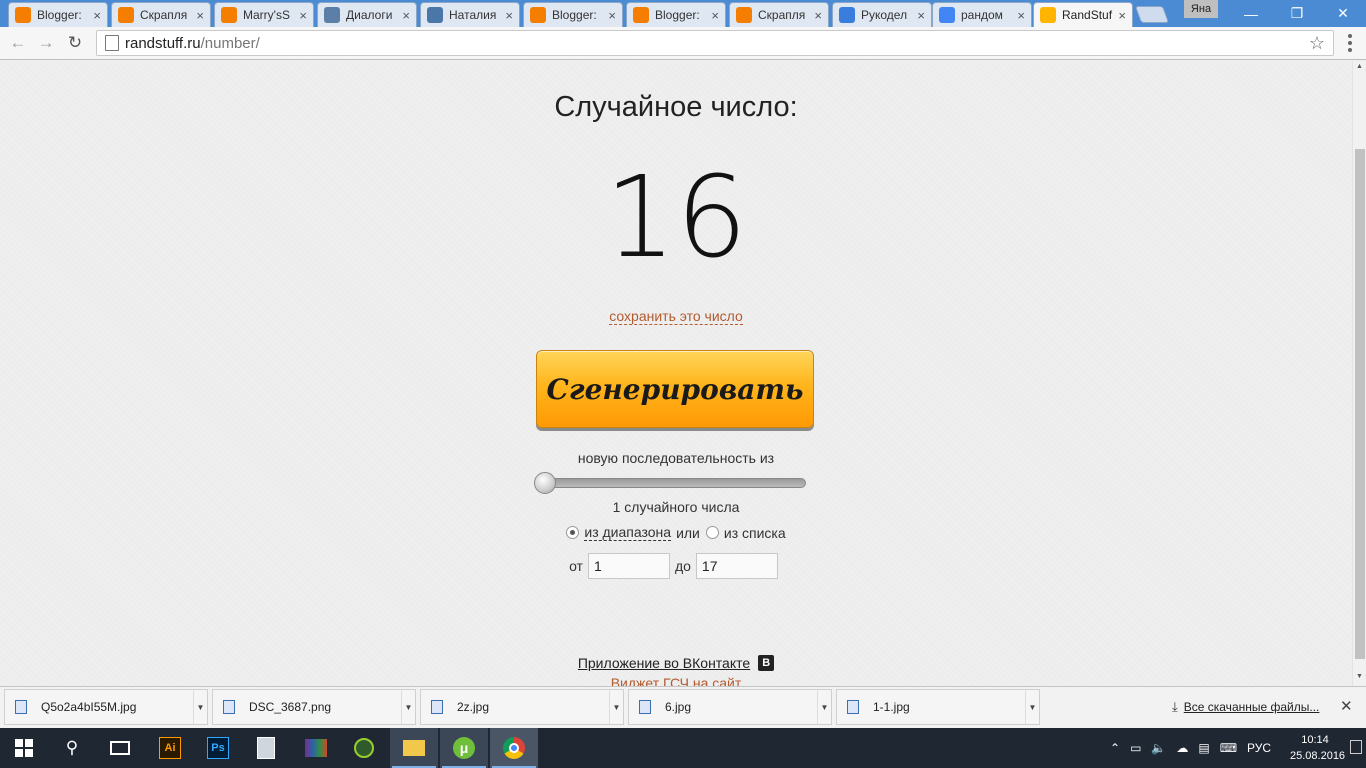  I want to click on keyboard-icon: ⌨, so click(1228, 748).